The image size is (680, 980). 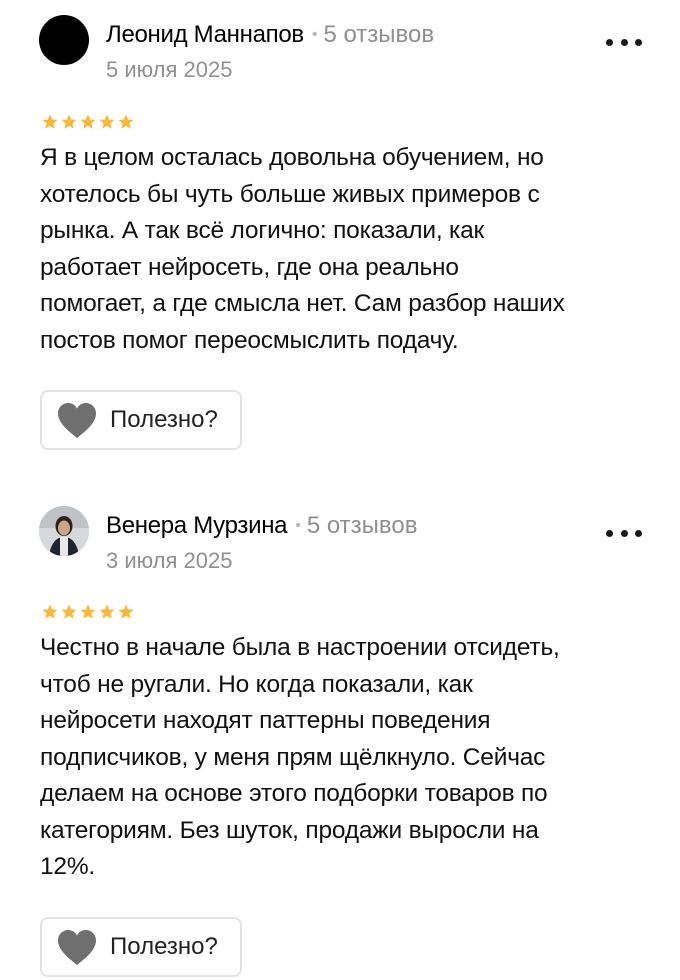 What do you see at coordinates (290, 194) in the screenshot?
I see `review-text-line: хотелось бы чуть больше живых примеров с` at bounding box center [290, 194].